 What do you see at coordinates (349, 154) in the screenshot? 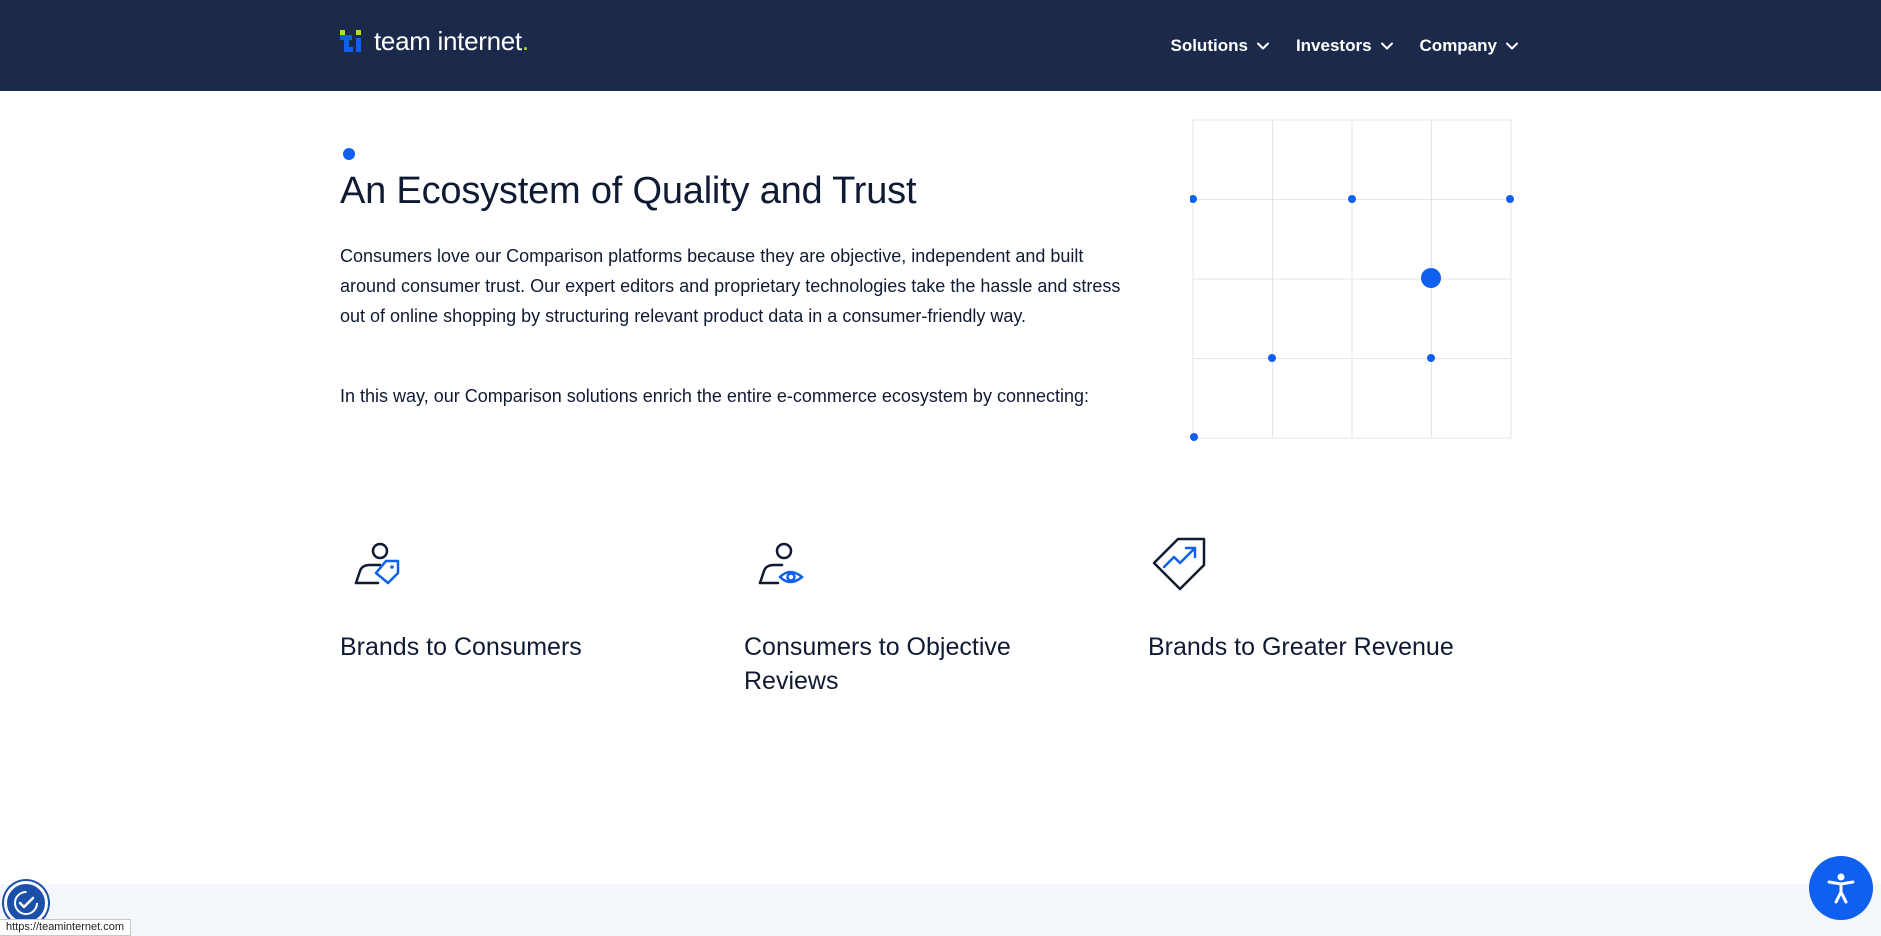
I see `section-marker-dot` at bounding box center [349, 154].